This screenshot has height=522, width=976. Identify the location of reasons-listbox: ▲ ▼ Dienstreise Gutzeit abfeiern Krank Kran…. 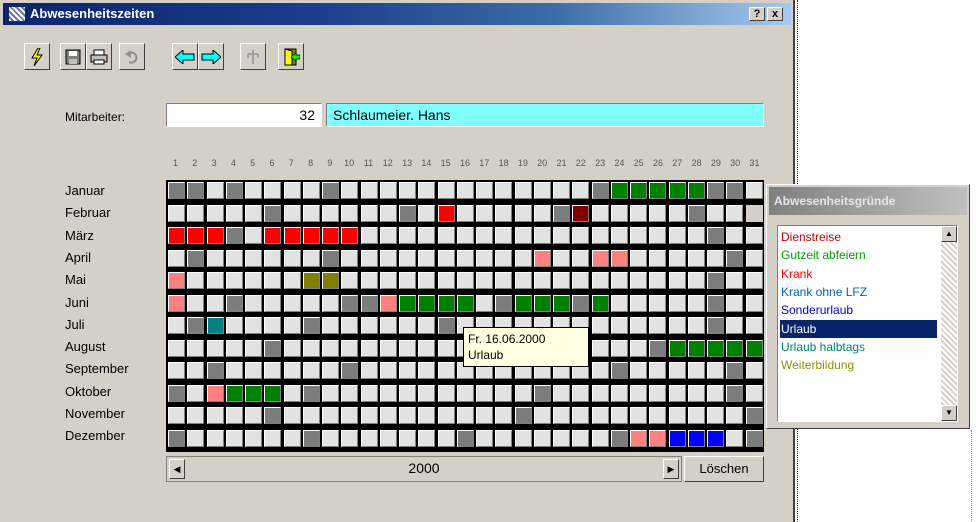
(867, 323).